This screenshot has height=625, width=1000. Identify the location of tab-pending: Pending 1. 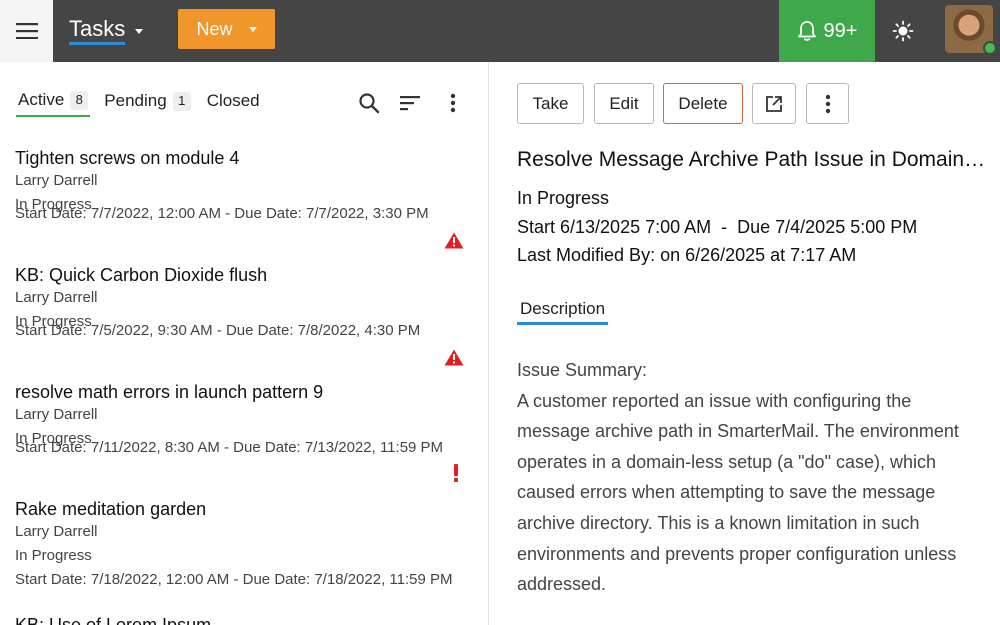
(147, 102).